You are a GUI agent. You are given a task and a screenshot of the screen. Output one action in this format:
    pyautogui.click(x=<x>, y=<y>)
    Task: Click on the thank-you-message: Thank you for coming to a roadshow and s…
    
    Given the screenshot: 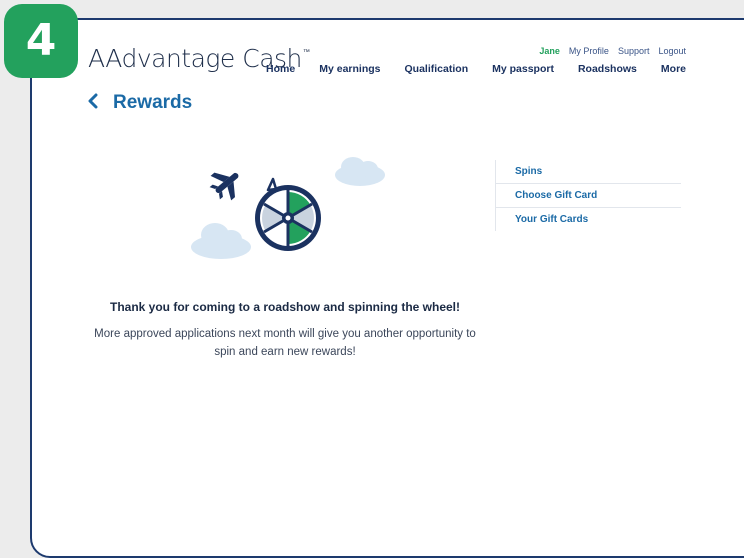 What is the action you would take?
    pyautogui.click(x=285, y=330)
    